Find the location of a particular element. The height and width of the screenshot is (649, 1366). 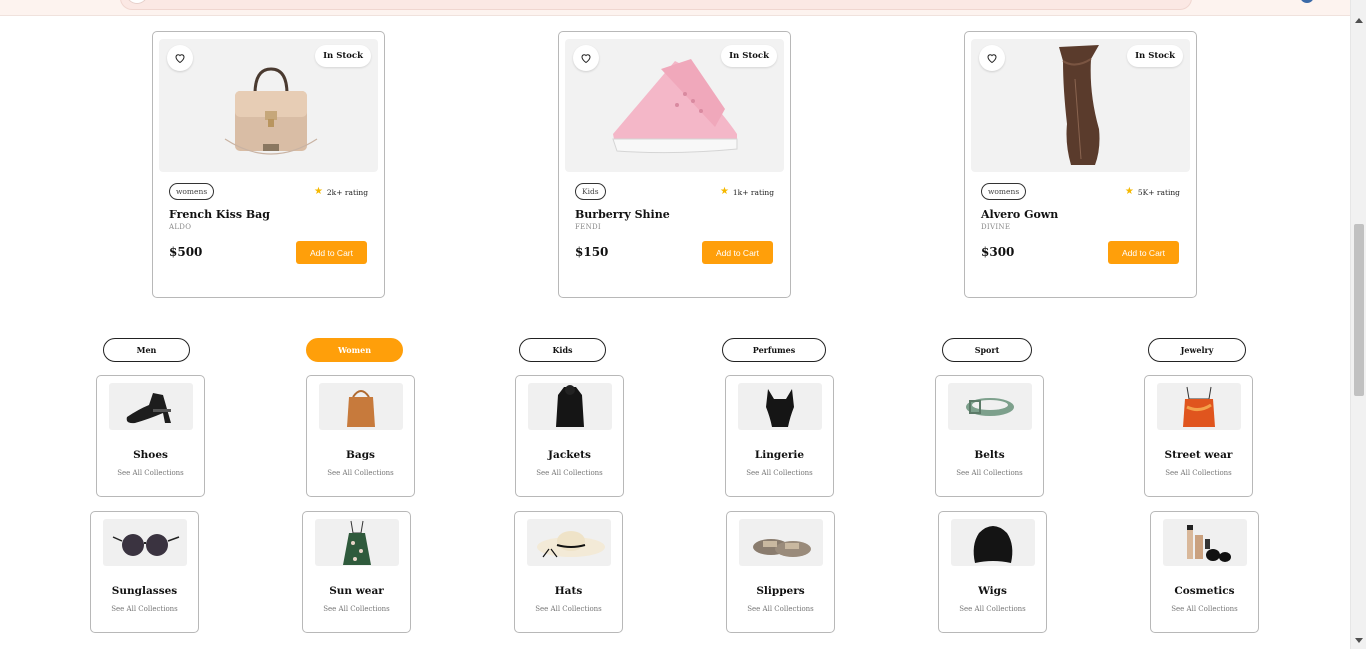

category-tile-wigs: Wigs See All Collections is located at coordinates (992, 572).